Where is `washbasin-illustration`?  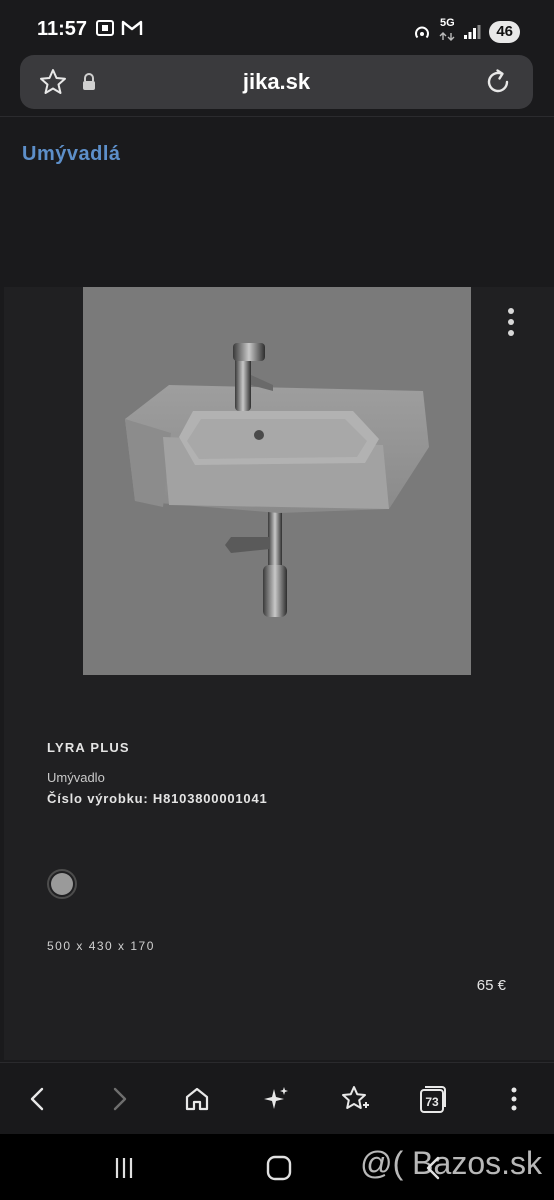
washbasin-illustration is located at coordinates (277, 480).